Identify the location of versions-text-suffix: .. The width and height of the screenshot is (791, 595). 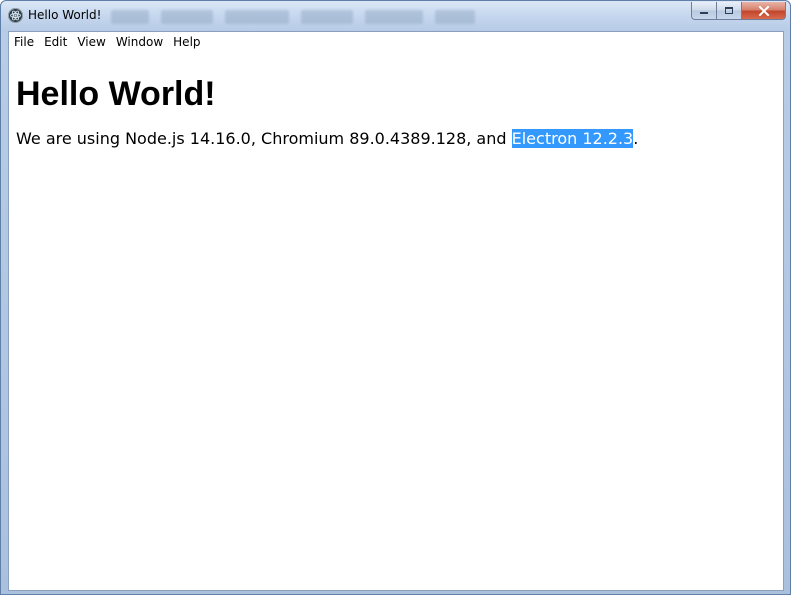
(635, 138).